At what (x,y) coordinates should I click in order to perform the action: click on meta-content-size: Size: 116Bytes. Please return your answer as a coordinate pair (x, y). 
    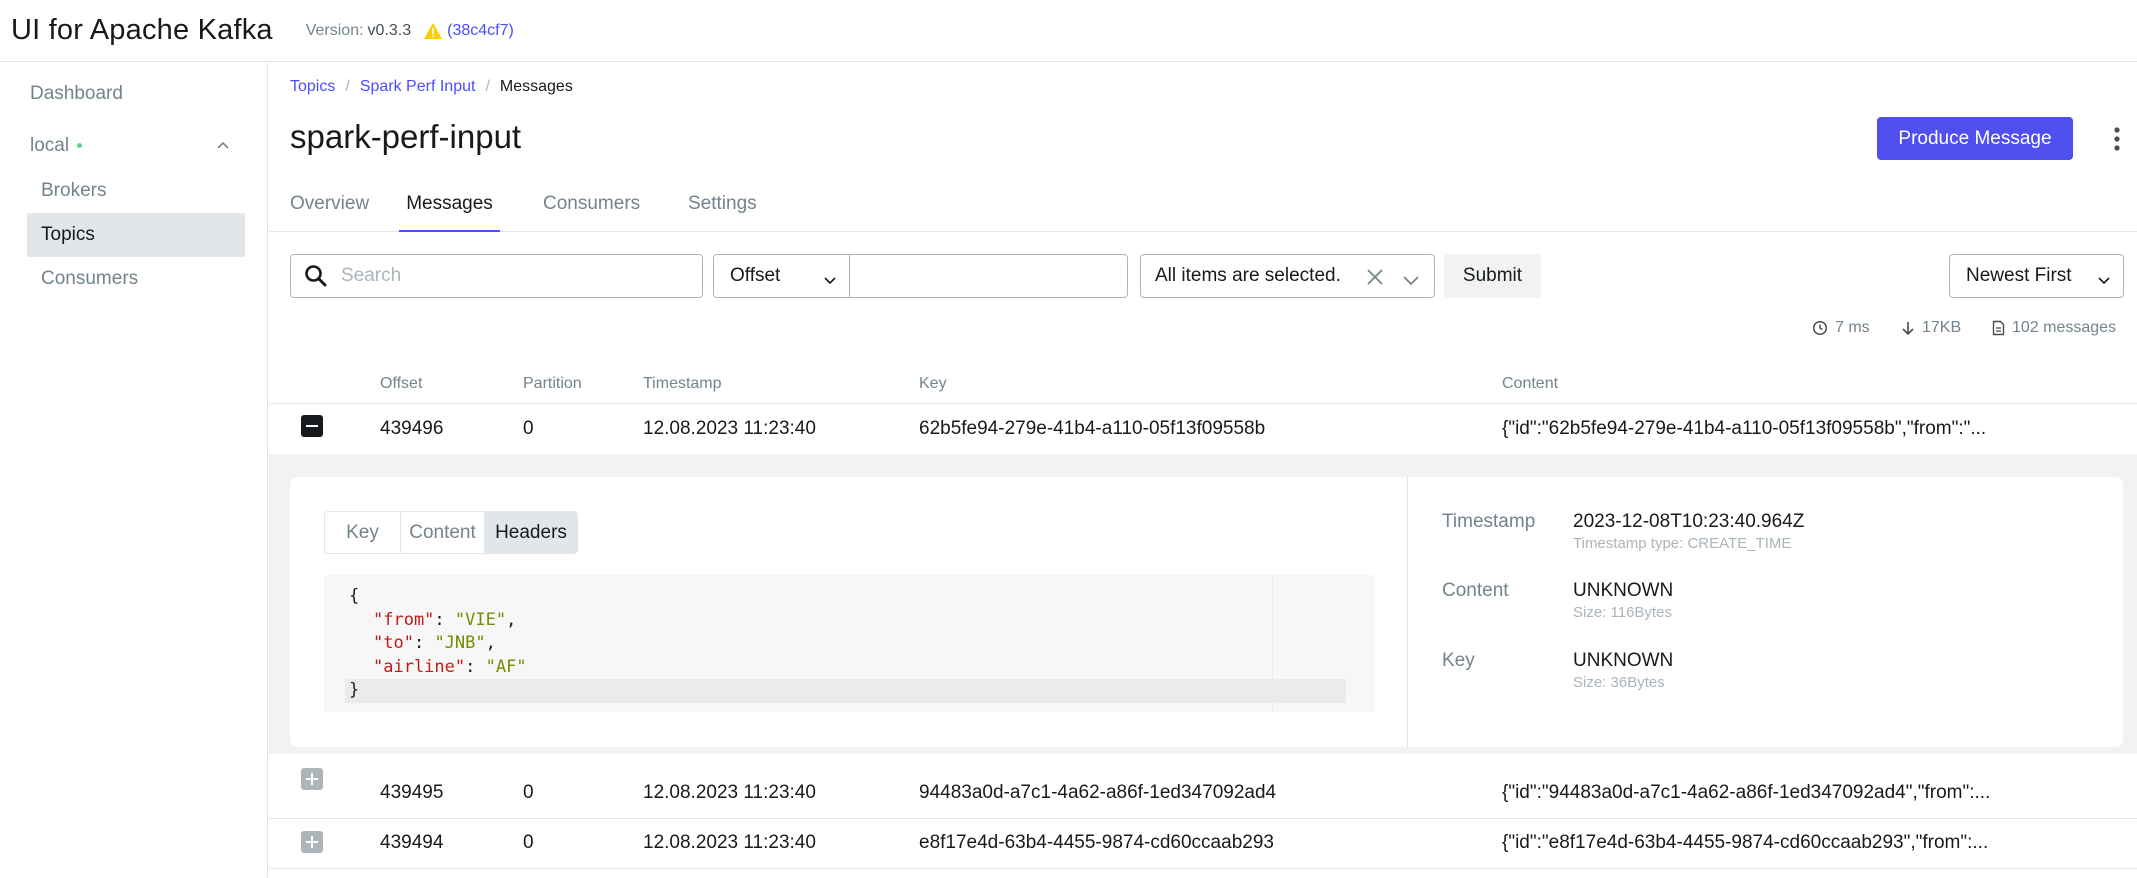
    Looking at the image, I should click on (1622, 612).